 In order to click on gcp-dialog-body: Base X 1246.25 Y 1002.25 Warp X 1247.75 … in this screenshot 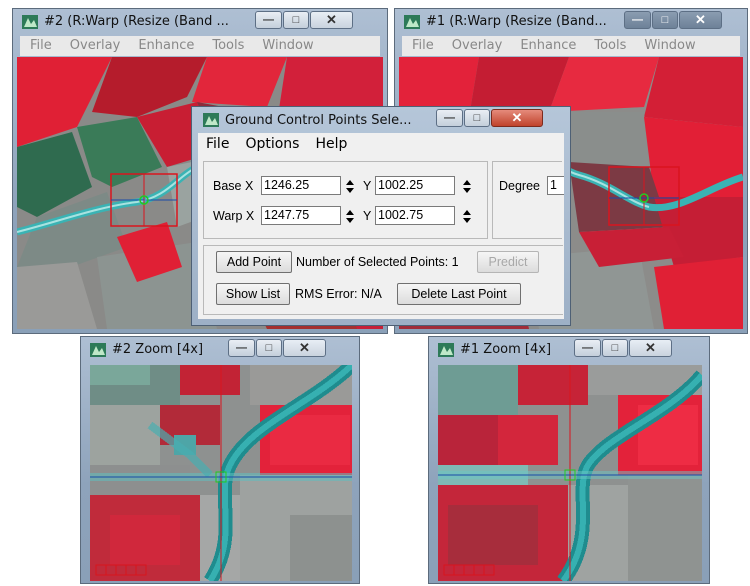, I will do `click(381, 237)`.